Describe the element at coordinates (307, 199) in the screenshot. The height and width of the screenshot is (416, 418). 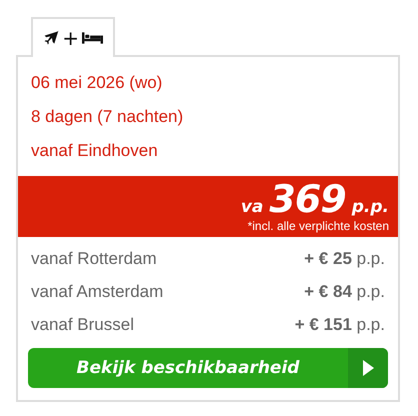
I see `price-amount: 369` at that location.